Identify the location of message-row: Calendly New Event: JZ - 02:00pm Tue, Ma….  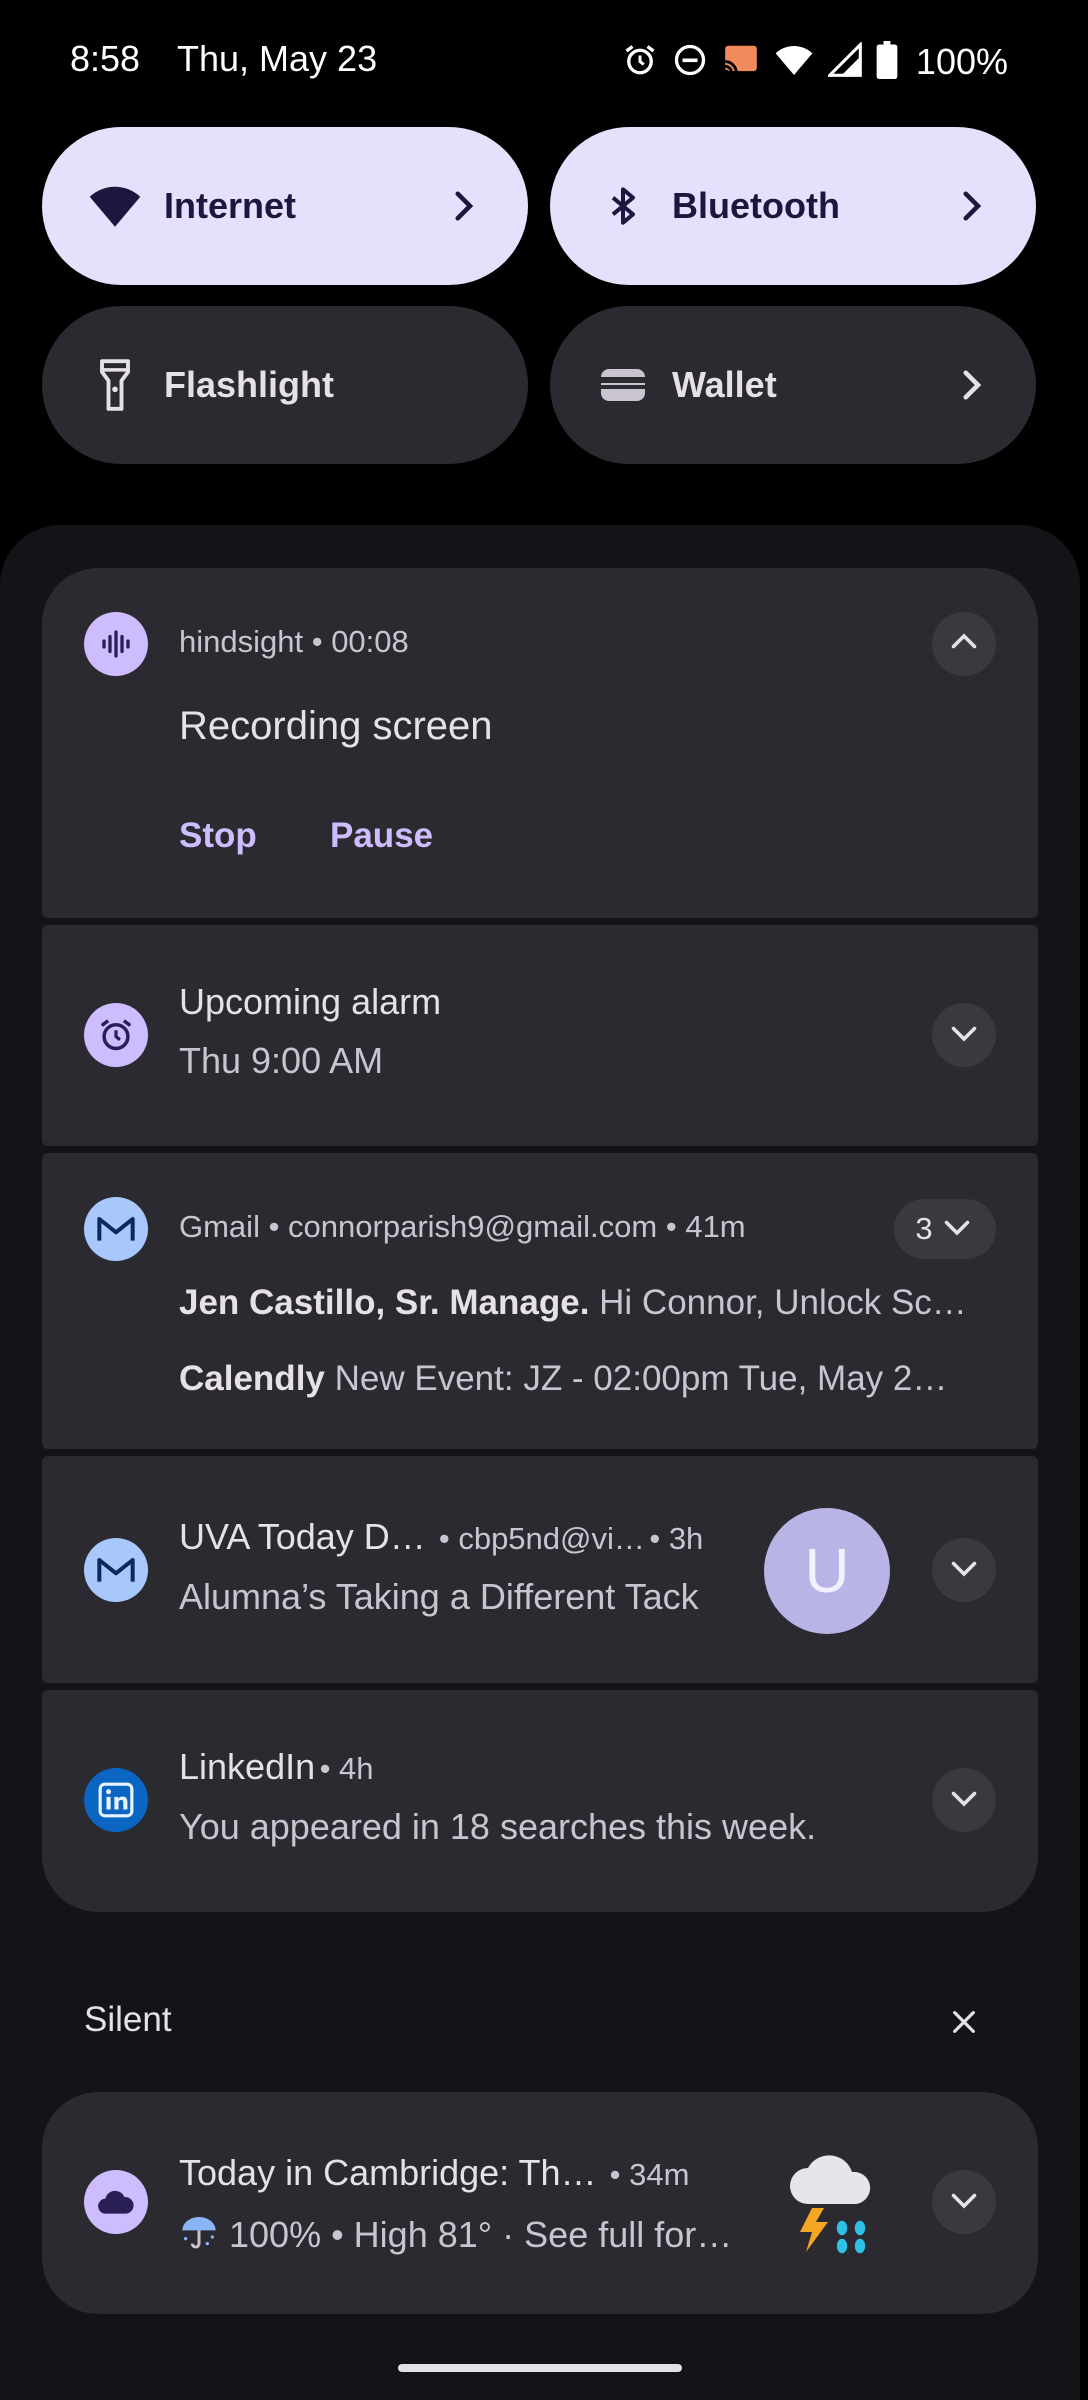
(604, 1379).